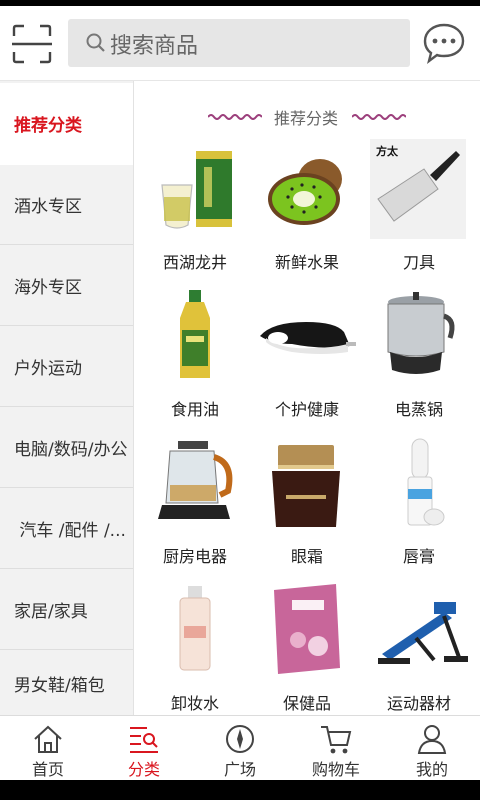 The height and width of the screenshot is (800, 480). I want to click on sidebar-item-recommended: 推荐分类, so click(66, 124).